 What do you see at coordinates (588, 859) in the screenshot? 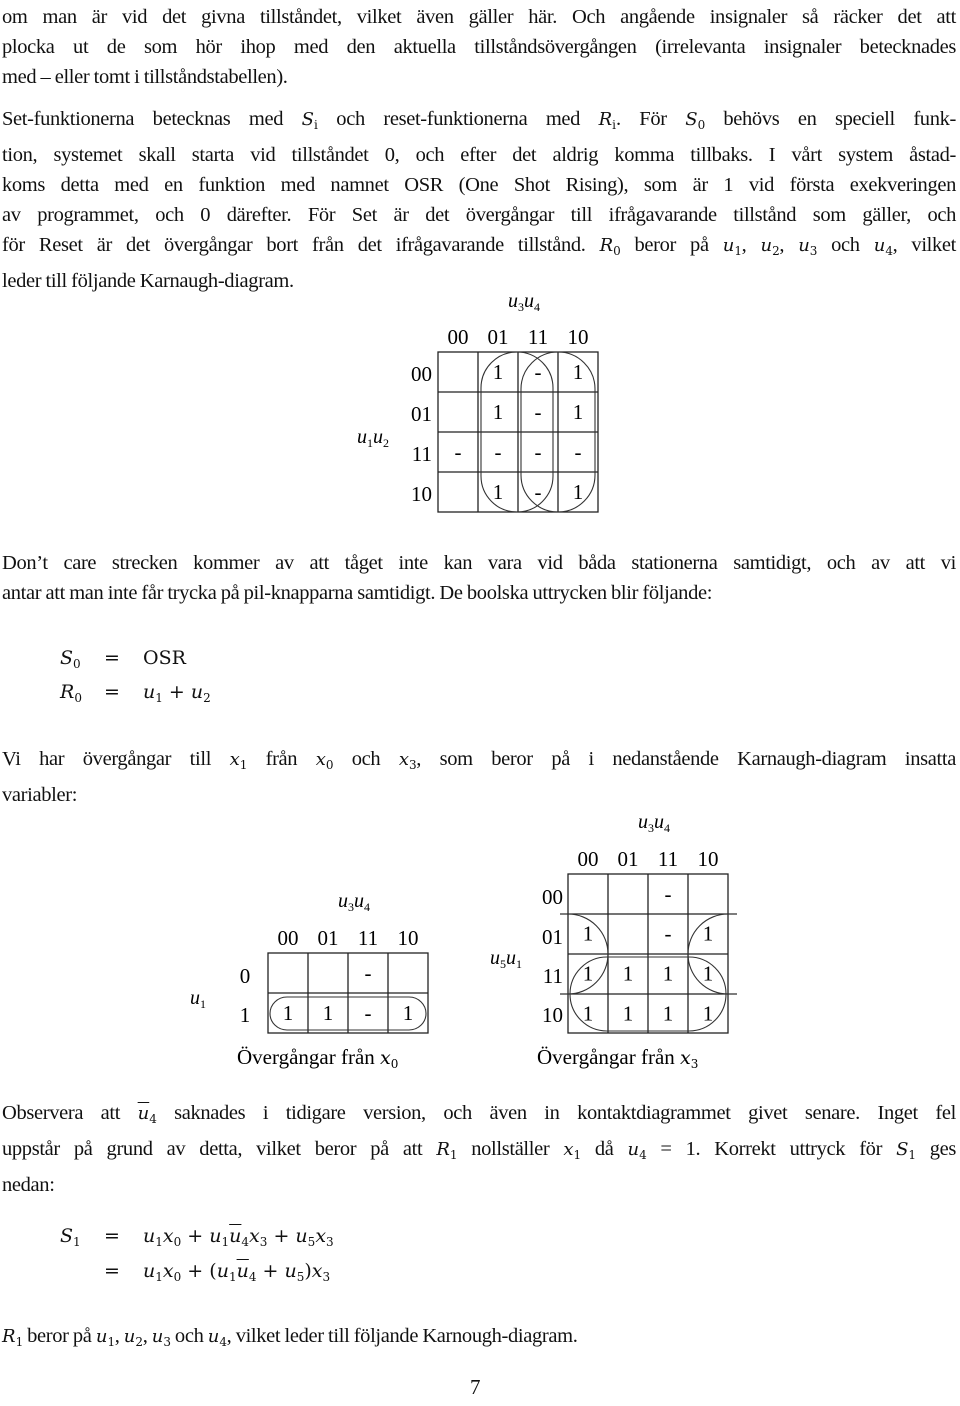
I see `kmap3-col-label: 00` at bounding box center [588, 859].